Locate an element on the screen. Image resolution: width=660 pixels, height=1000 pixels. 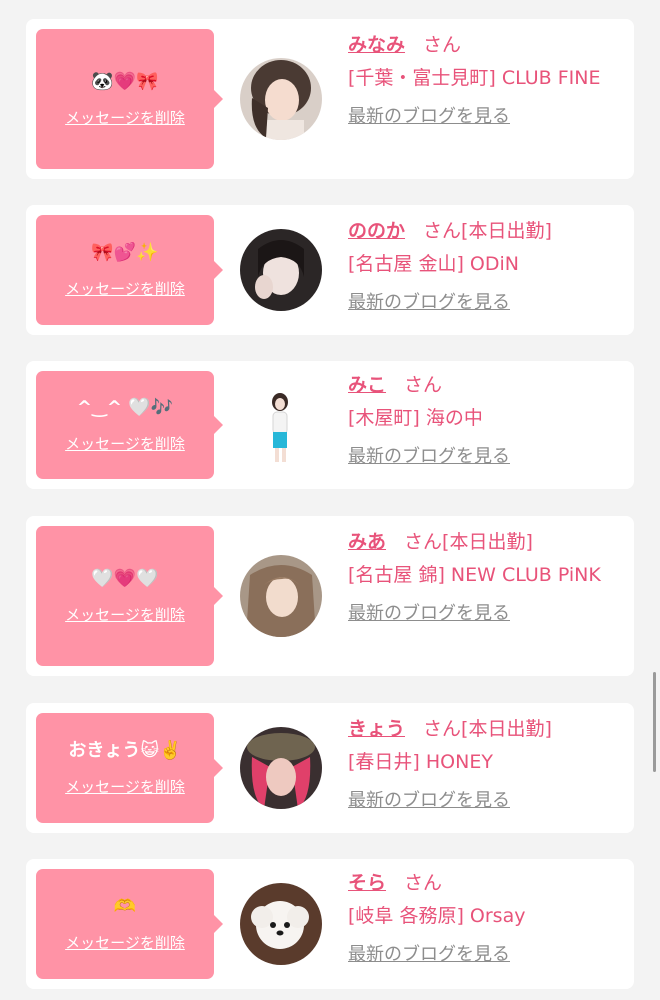
cast-name-link: きょう is located at coordinates (376, 729).